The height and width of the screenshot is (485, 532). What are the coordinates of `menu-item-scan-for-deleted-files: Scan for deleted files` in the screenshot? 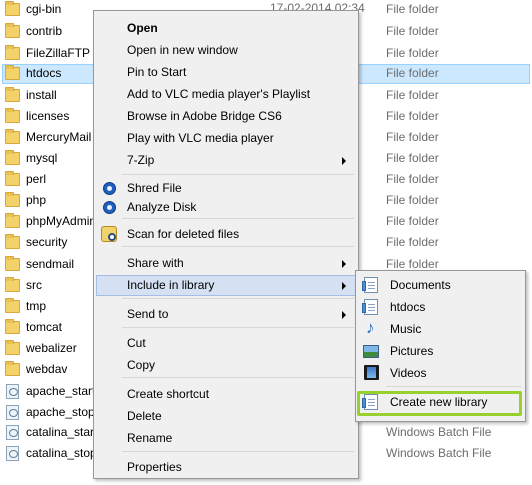 It's located at (226, 234).